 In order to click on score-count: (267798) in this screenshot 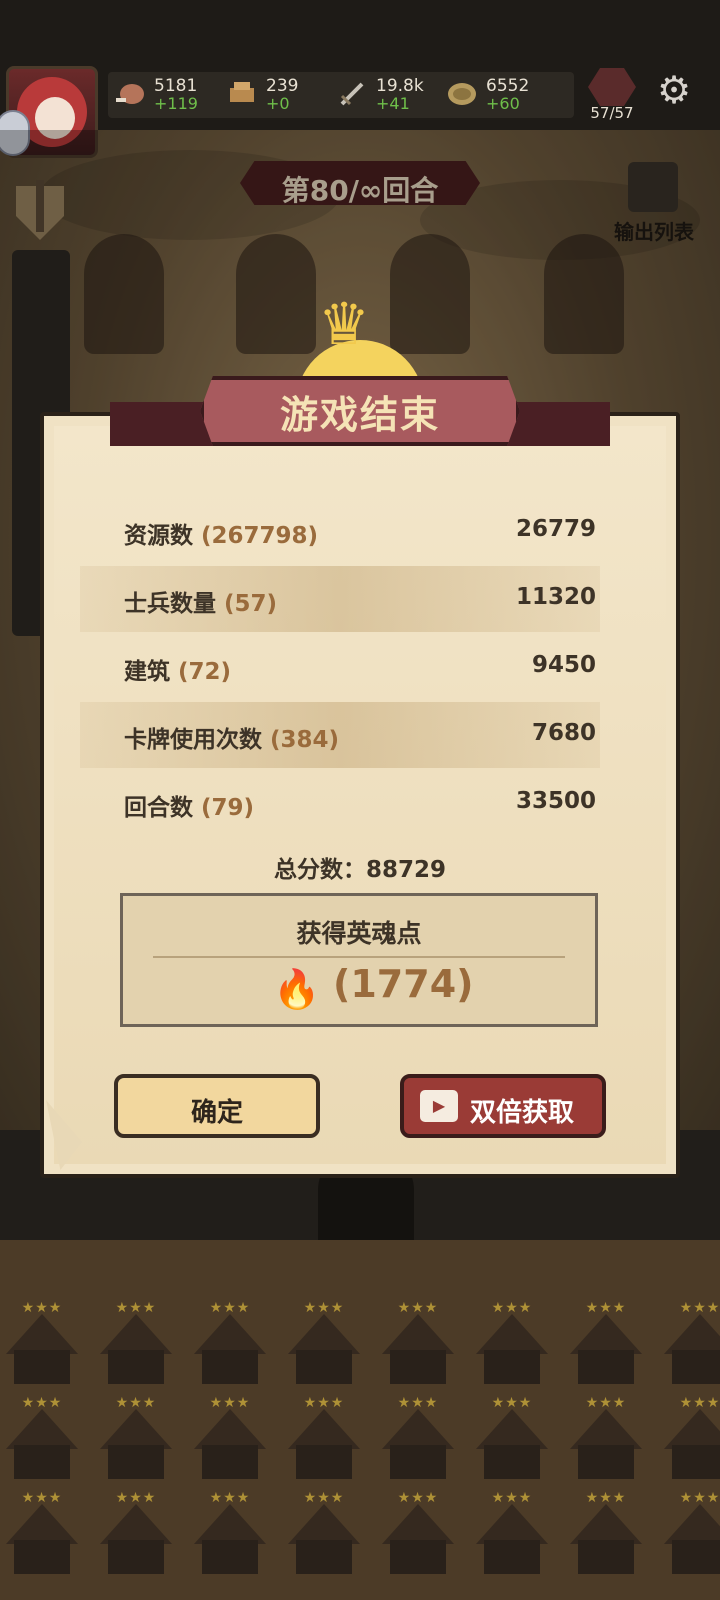, I will do `click(260, 536)`.